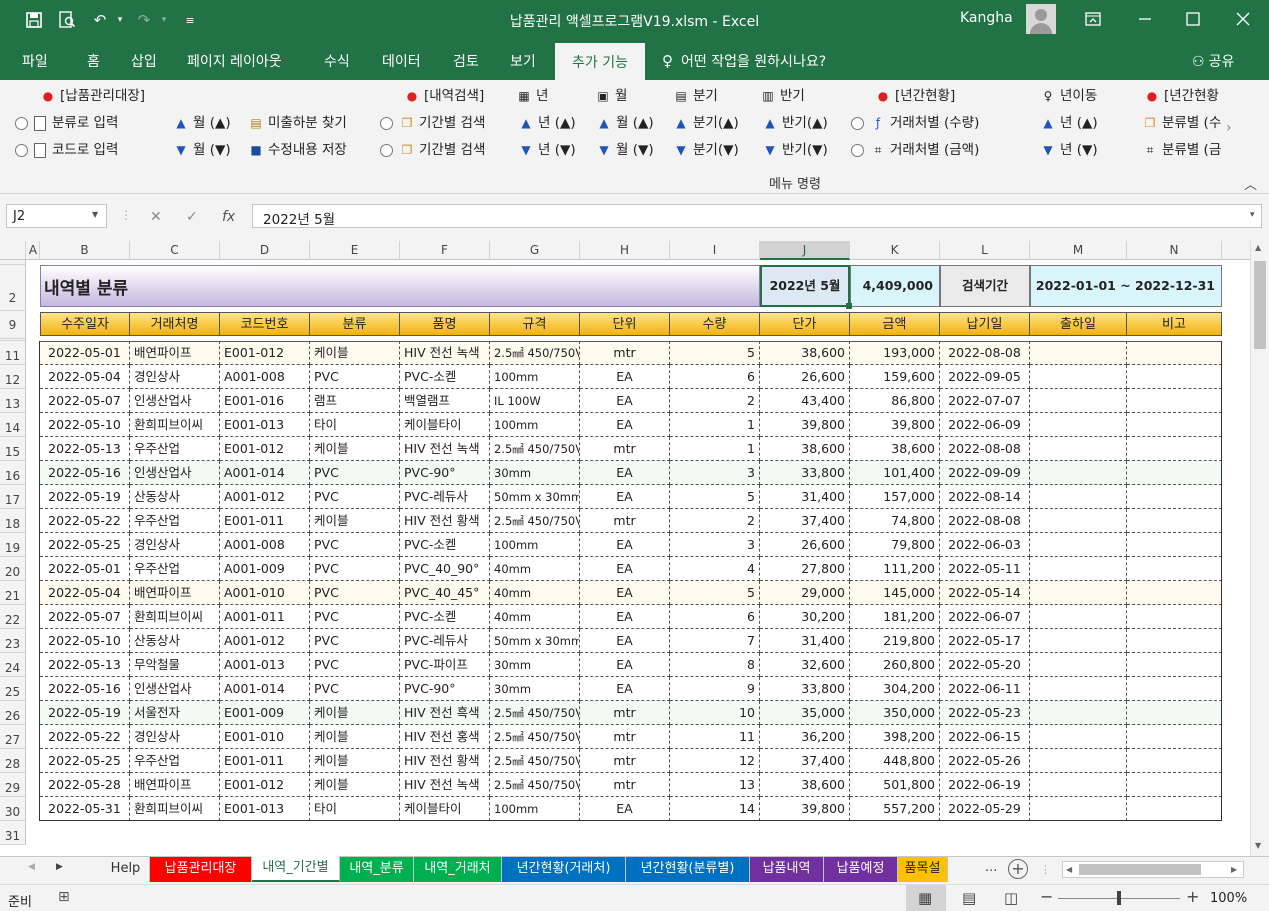  Describe the element at coordinates (895, 641) in the screenshot. I see `table-cell: 219,800` at that location.